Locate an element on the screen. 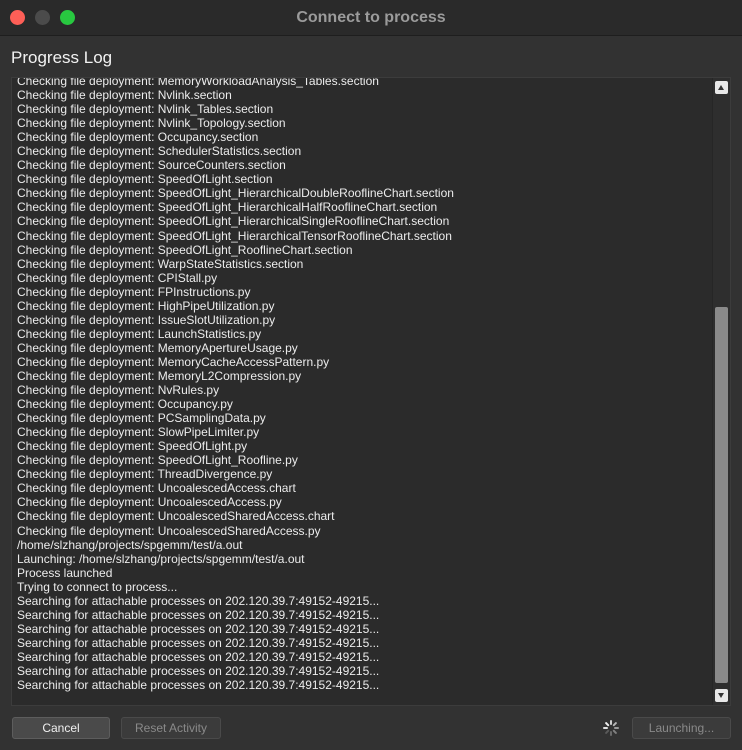  log-line: Checking file deployment: CPIStall.py is located at coordinates (117, 277).